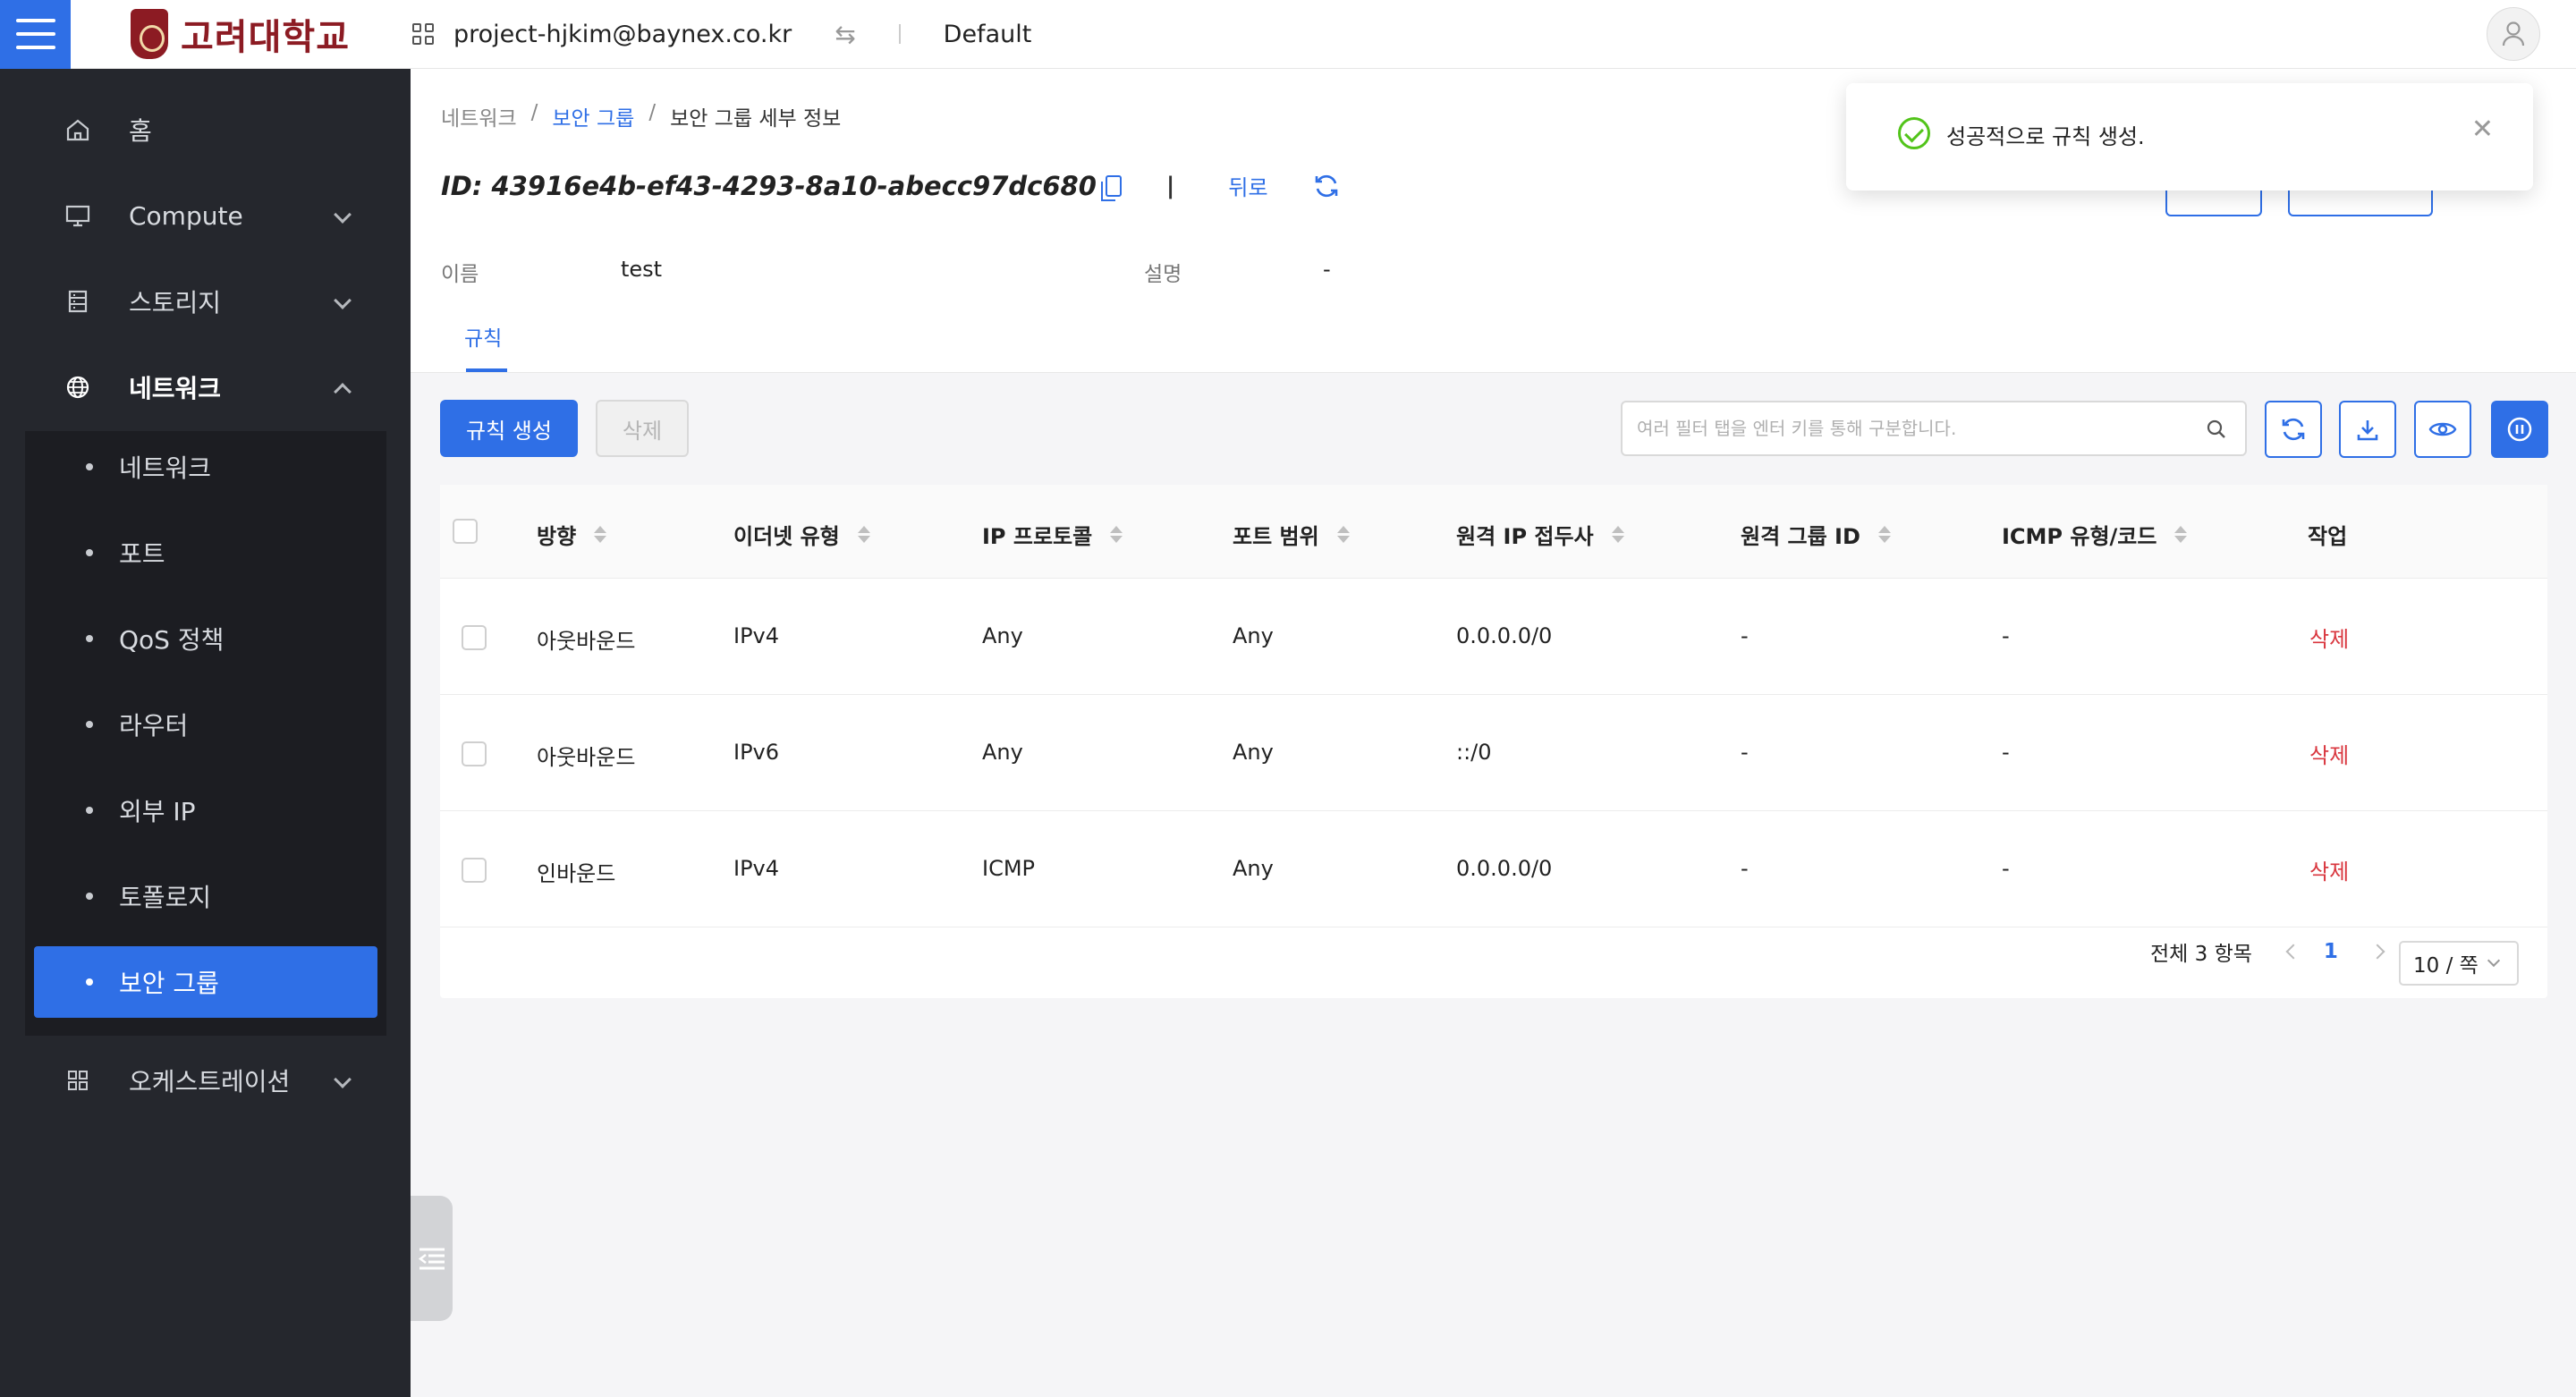 This screenshot has height=1397, width=2576. I want to click on copy-icon, so click(1111, 187).